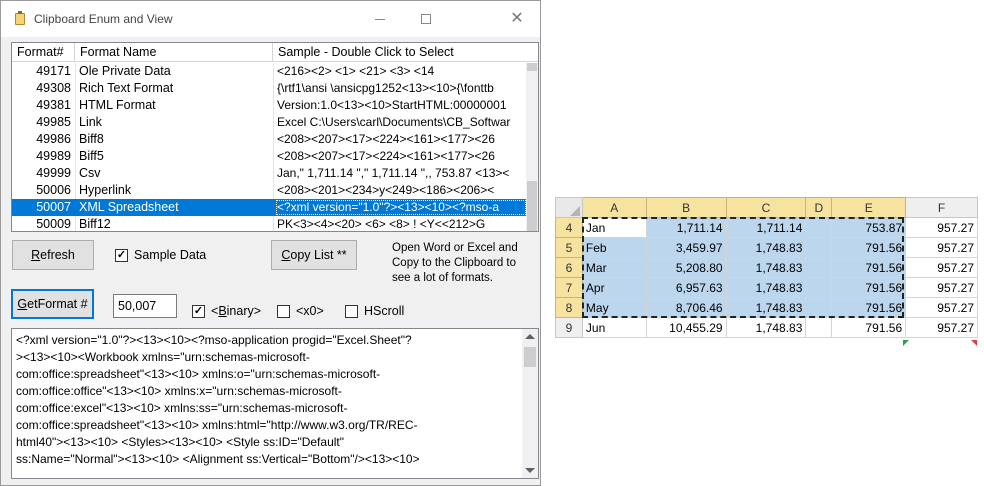 This screenshot has width=984, height=486. Describe the element at coordinates (869, 287) in the screenshot. I see `cell-e7: 791.56` at that location.